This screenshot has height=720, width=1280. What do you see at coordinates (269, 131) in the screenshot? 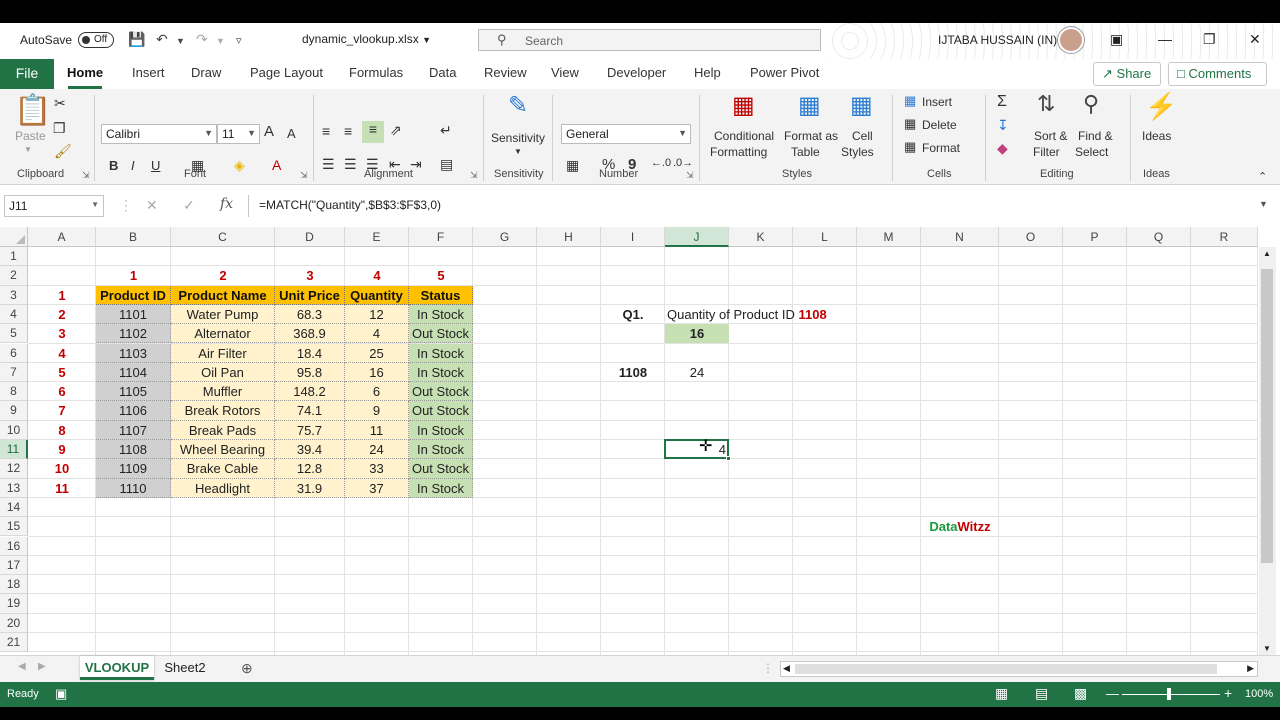
I see `grow-font-button: A` at bounding box center [269, 131].